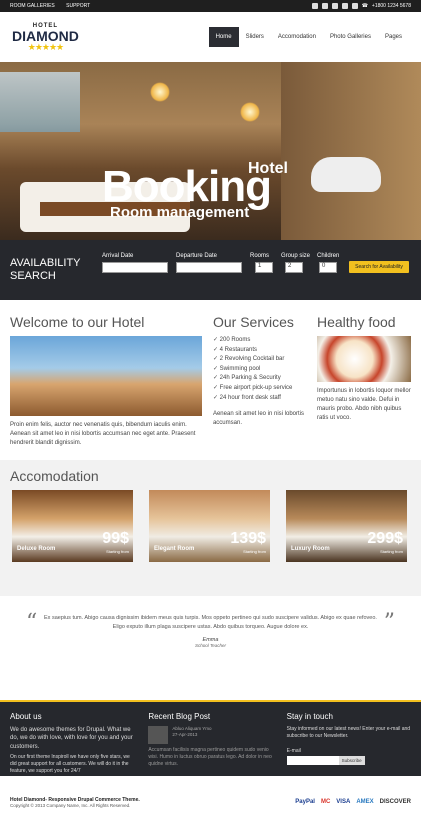  Describe the element at coordinates (264, 267) in the screenshot. I see `rooms-select: 1` at that location.